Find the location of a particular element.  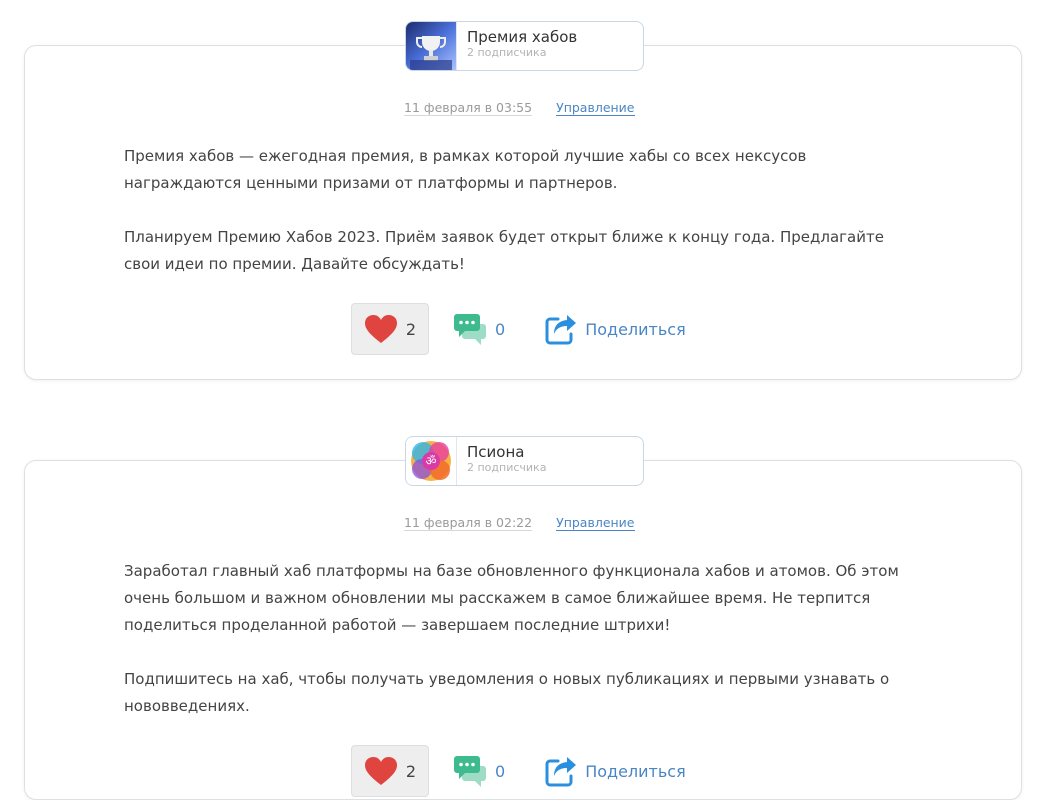

post-date: 11 февраля в 03:55 is located at coordinates (468, 108).